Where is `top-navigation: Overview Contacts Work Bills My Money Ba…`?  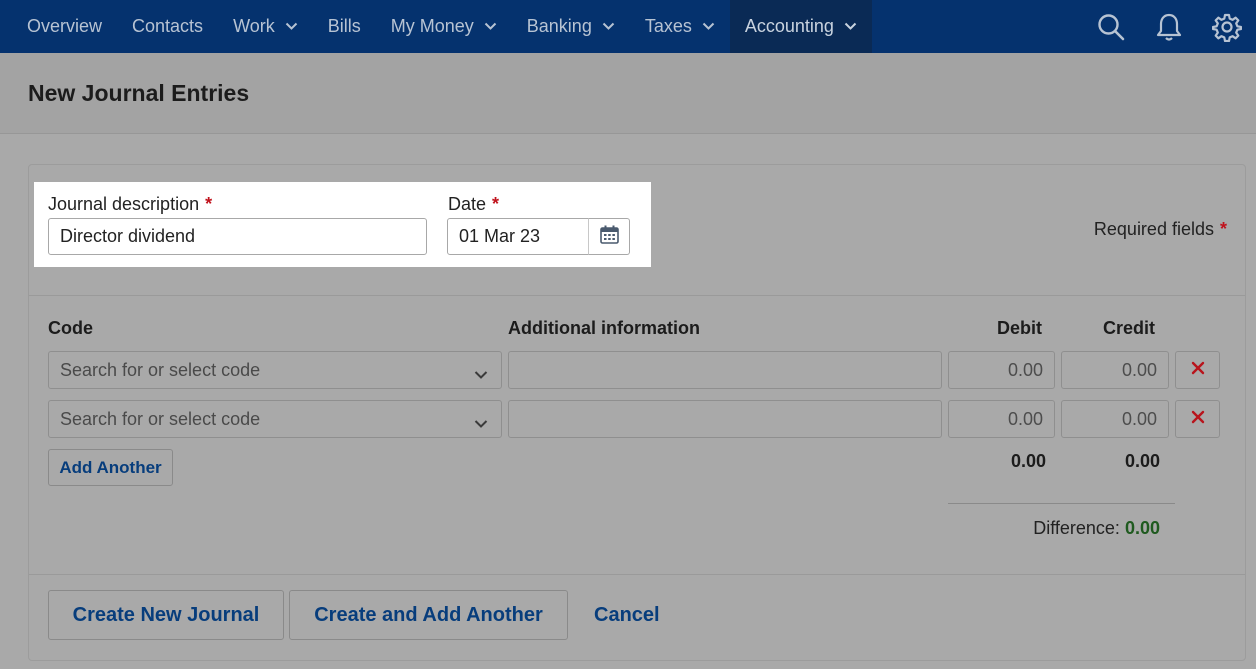 top-navigation: Overview Contacts Work Bills My Money Ba… is located at coordinates (628, 26).